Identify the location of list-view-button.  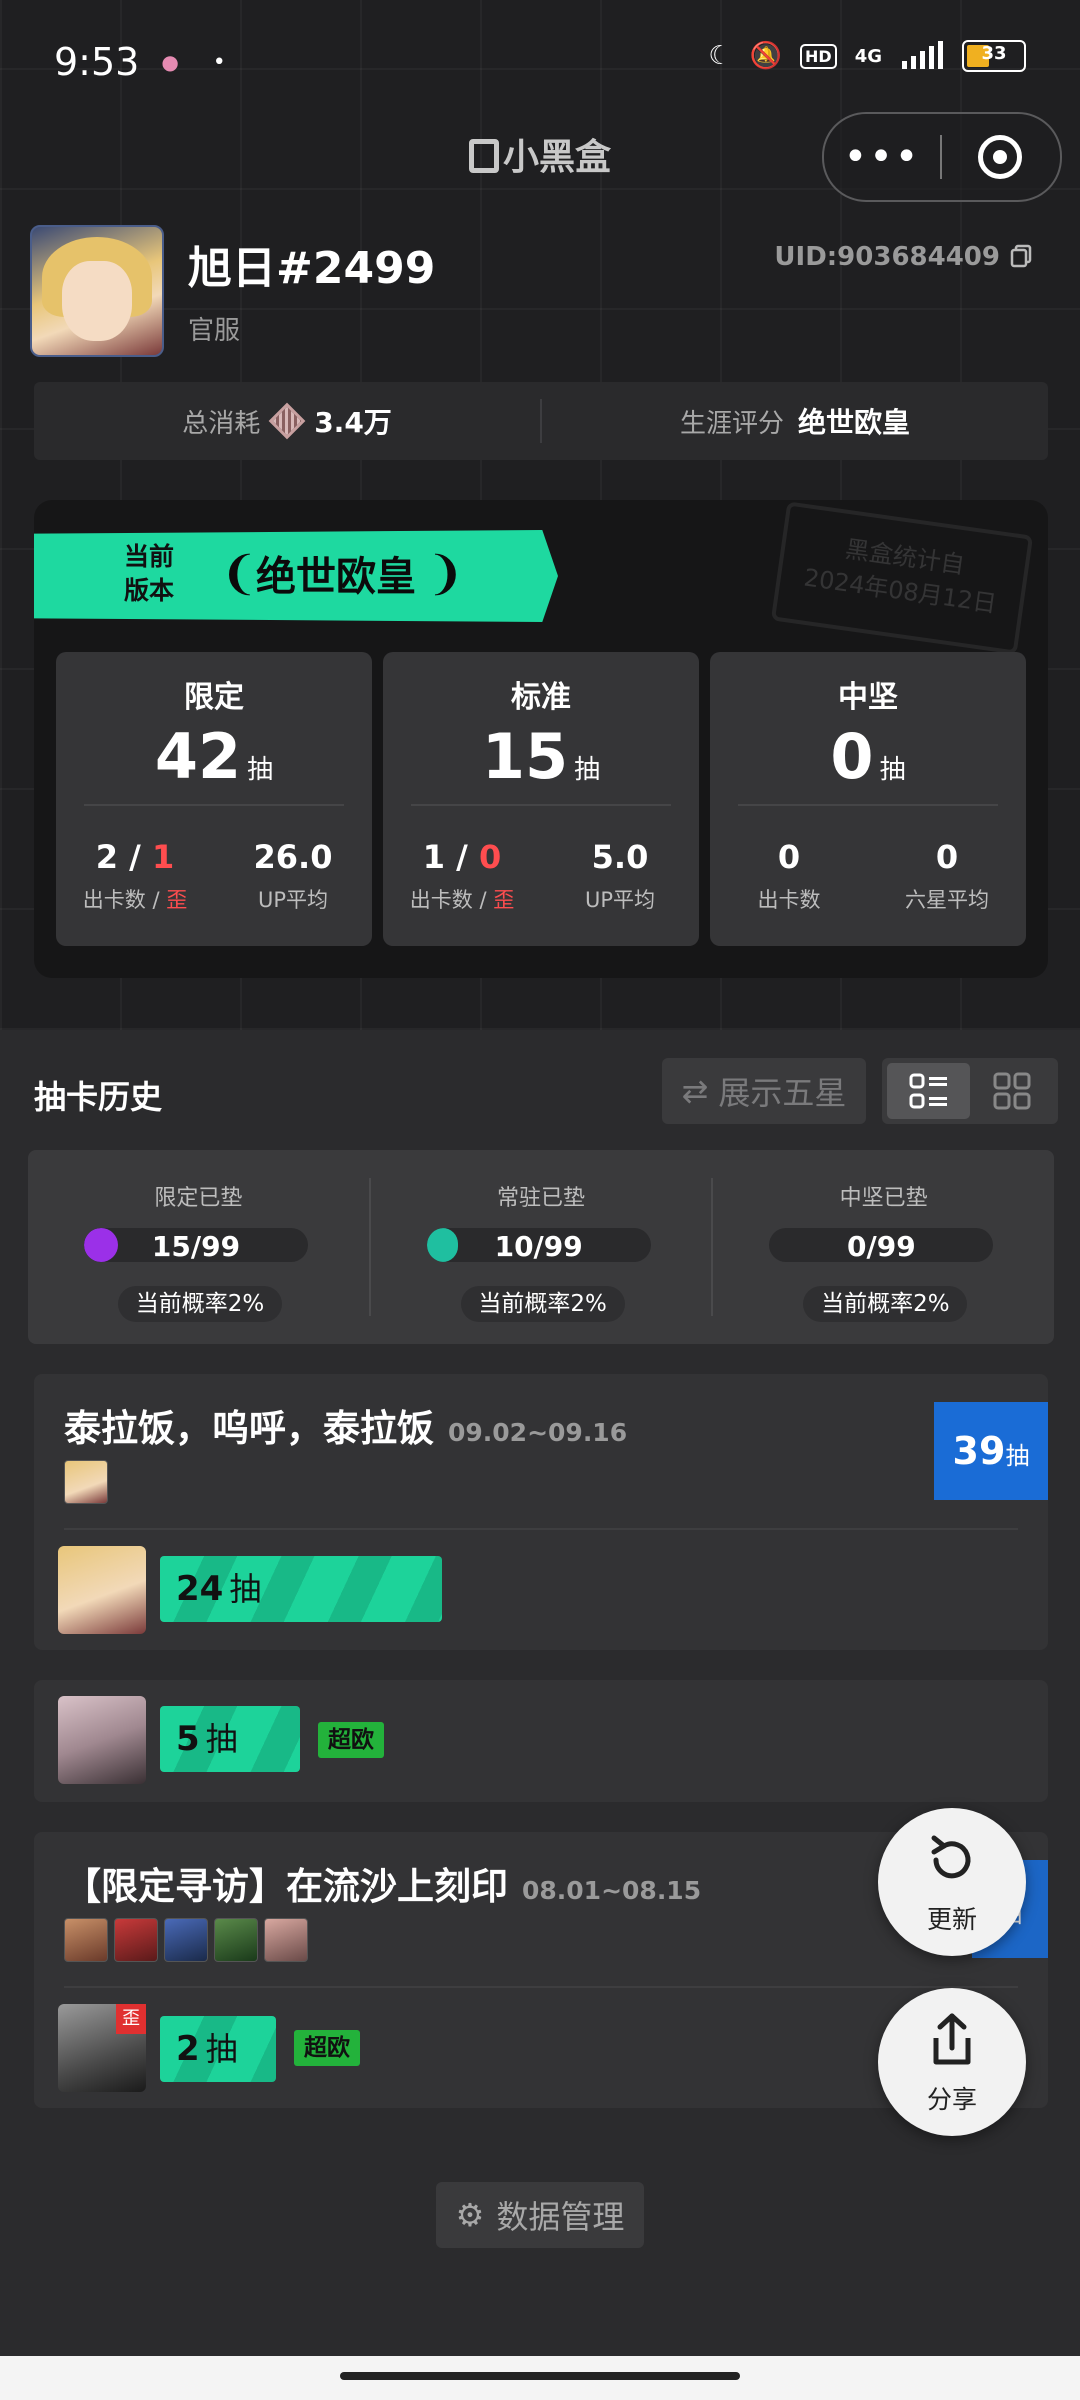
(928, 1091).